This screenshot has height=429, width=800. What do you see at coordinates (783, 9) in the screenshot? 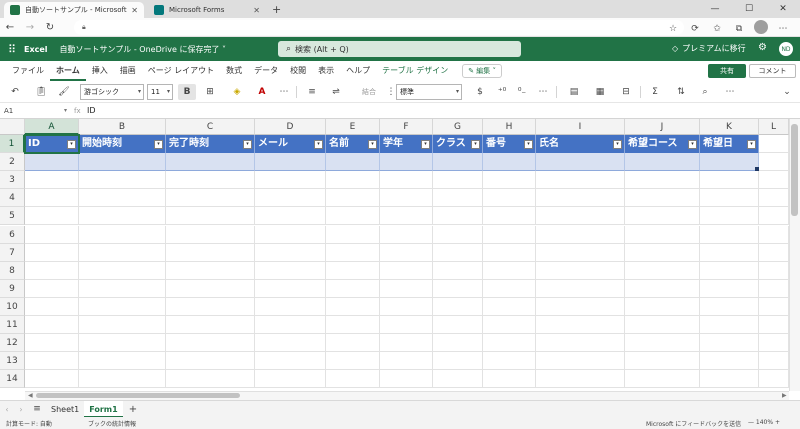
I see `close-window-button: ✕` at bounding box center [783, 9].